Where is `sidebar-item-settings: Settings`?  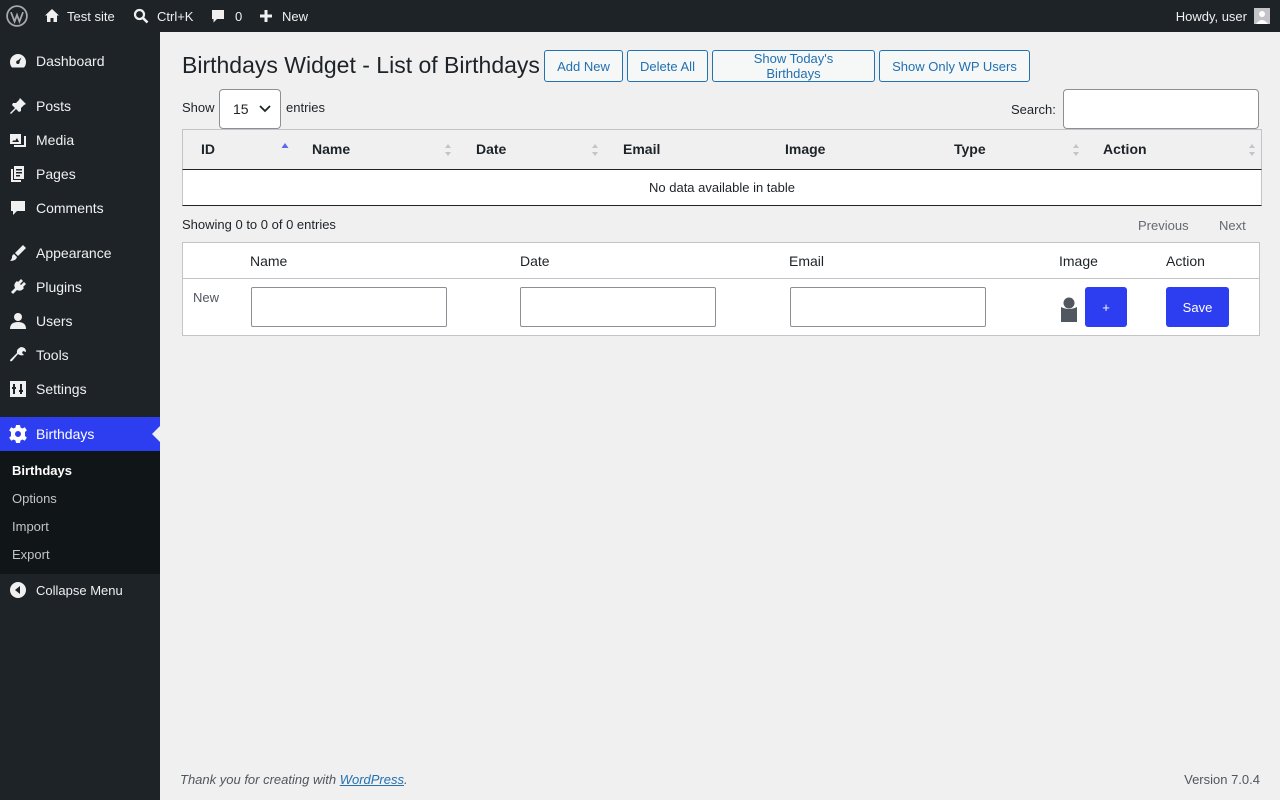
sidebar-item-settings: Settings is located at coordinates (80, 389).